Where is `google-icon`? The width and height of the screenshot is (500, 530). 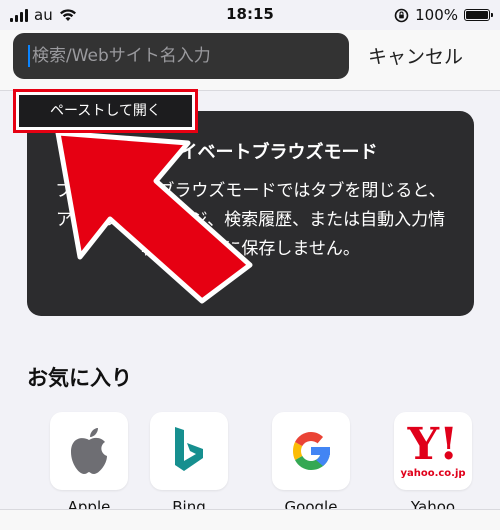
google-icon is located at coordinates (311, 451).